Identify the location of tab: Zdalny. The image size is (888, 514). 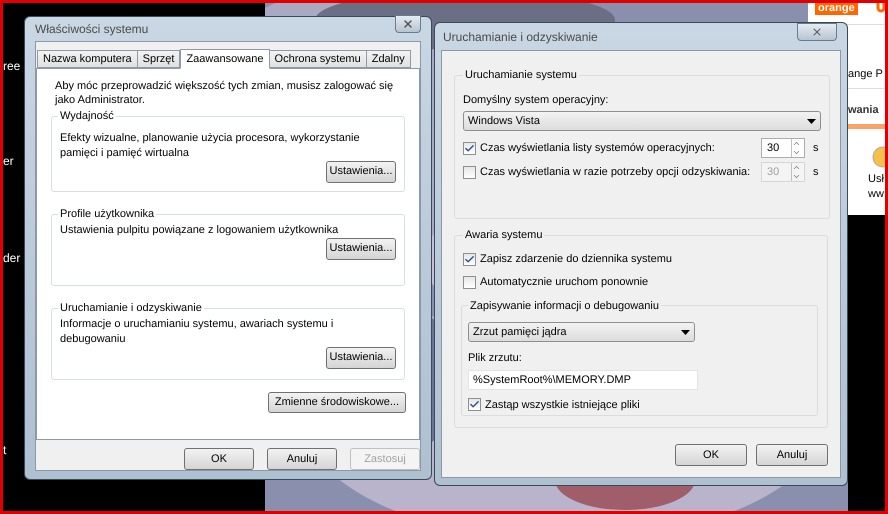
(388, 59).